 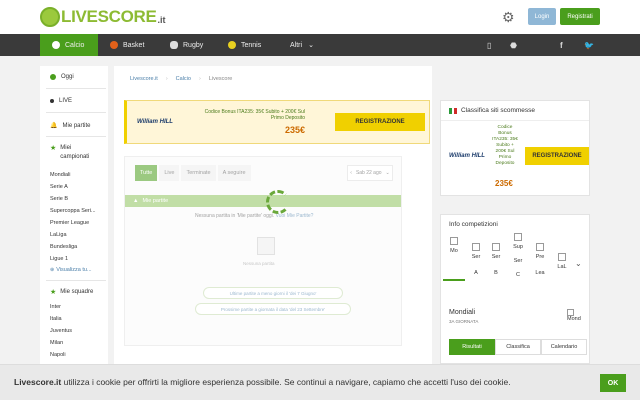 What do you see at coordinates (53, 148) in the screenshot?
I see `star-icon: ★` at bounding box center [53, 148].